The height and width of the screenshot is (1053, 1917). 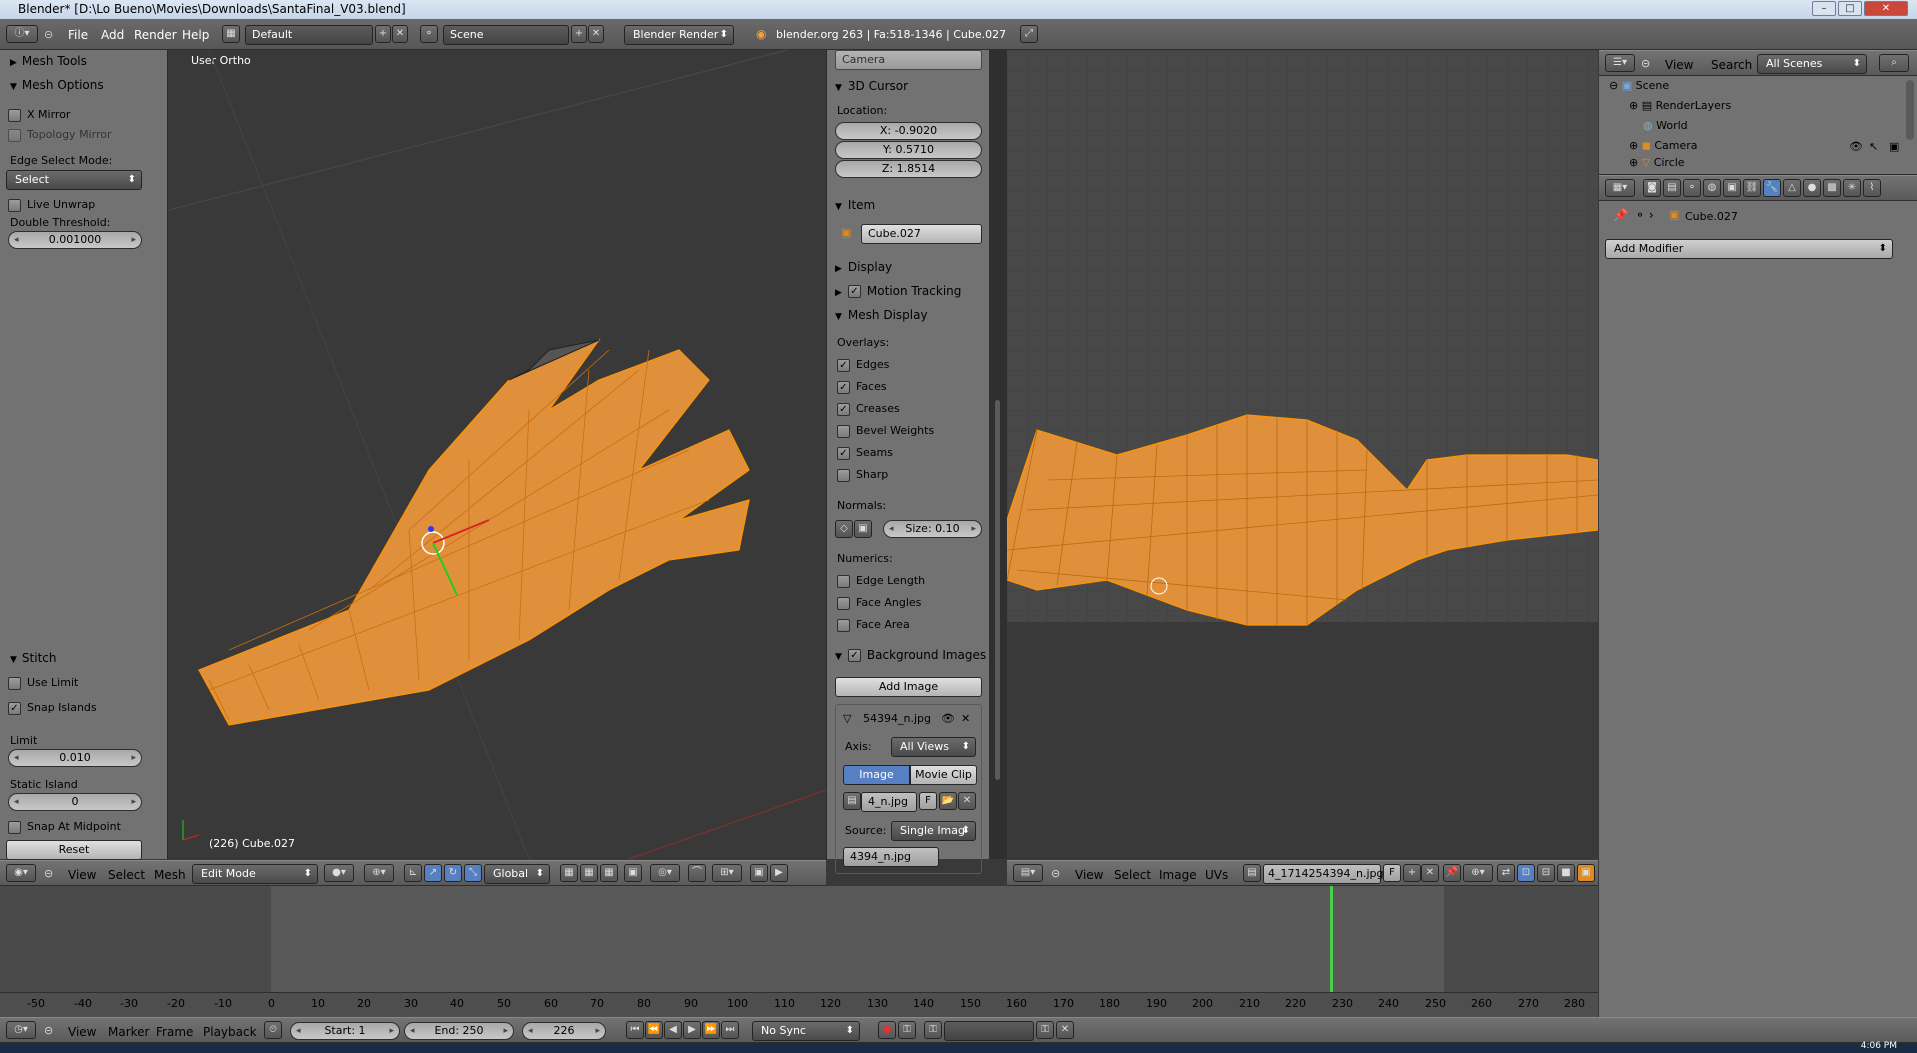 I want to click on end-frame-field: End: 250, so click(x=459, y=1031).